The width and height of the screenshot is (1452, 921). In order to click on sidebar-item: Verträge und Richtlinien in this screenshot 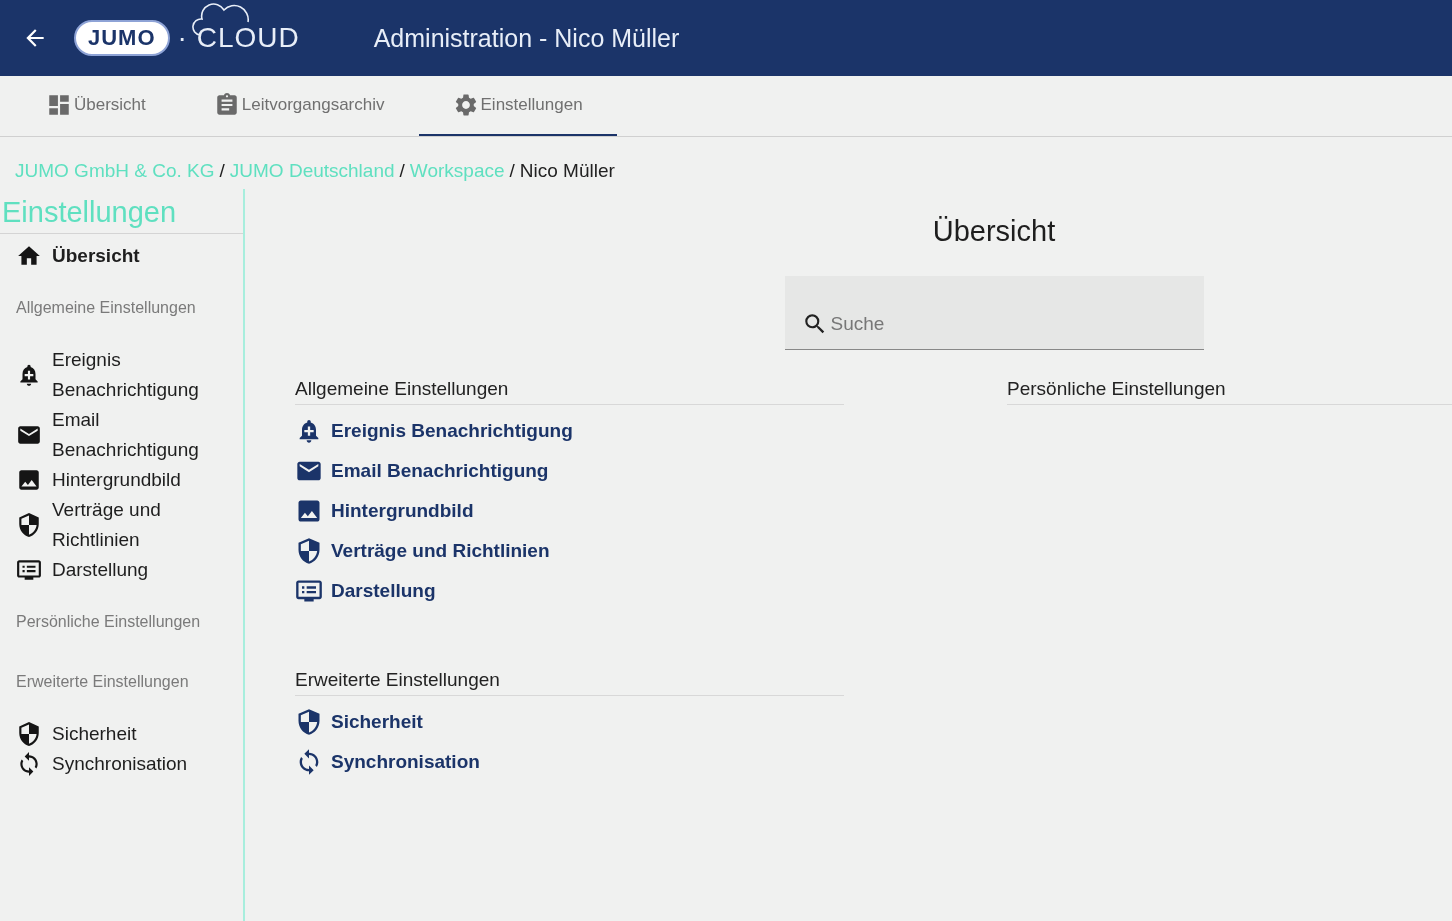, I will do `click(121, 525)`.